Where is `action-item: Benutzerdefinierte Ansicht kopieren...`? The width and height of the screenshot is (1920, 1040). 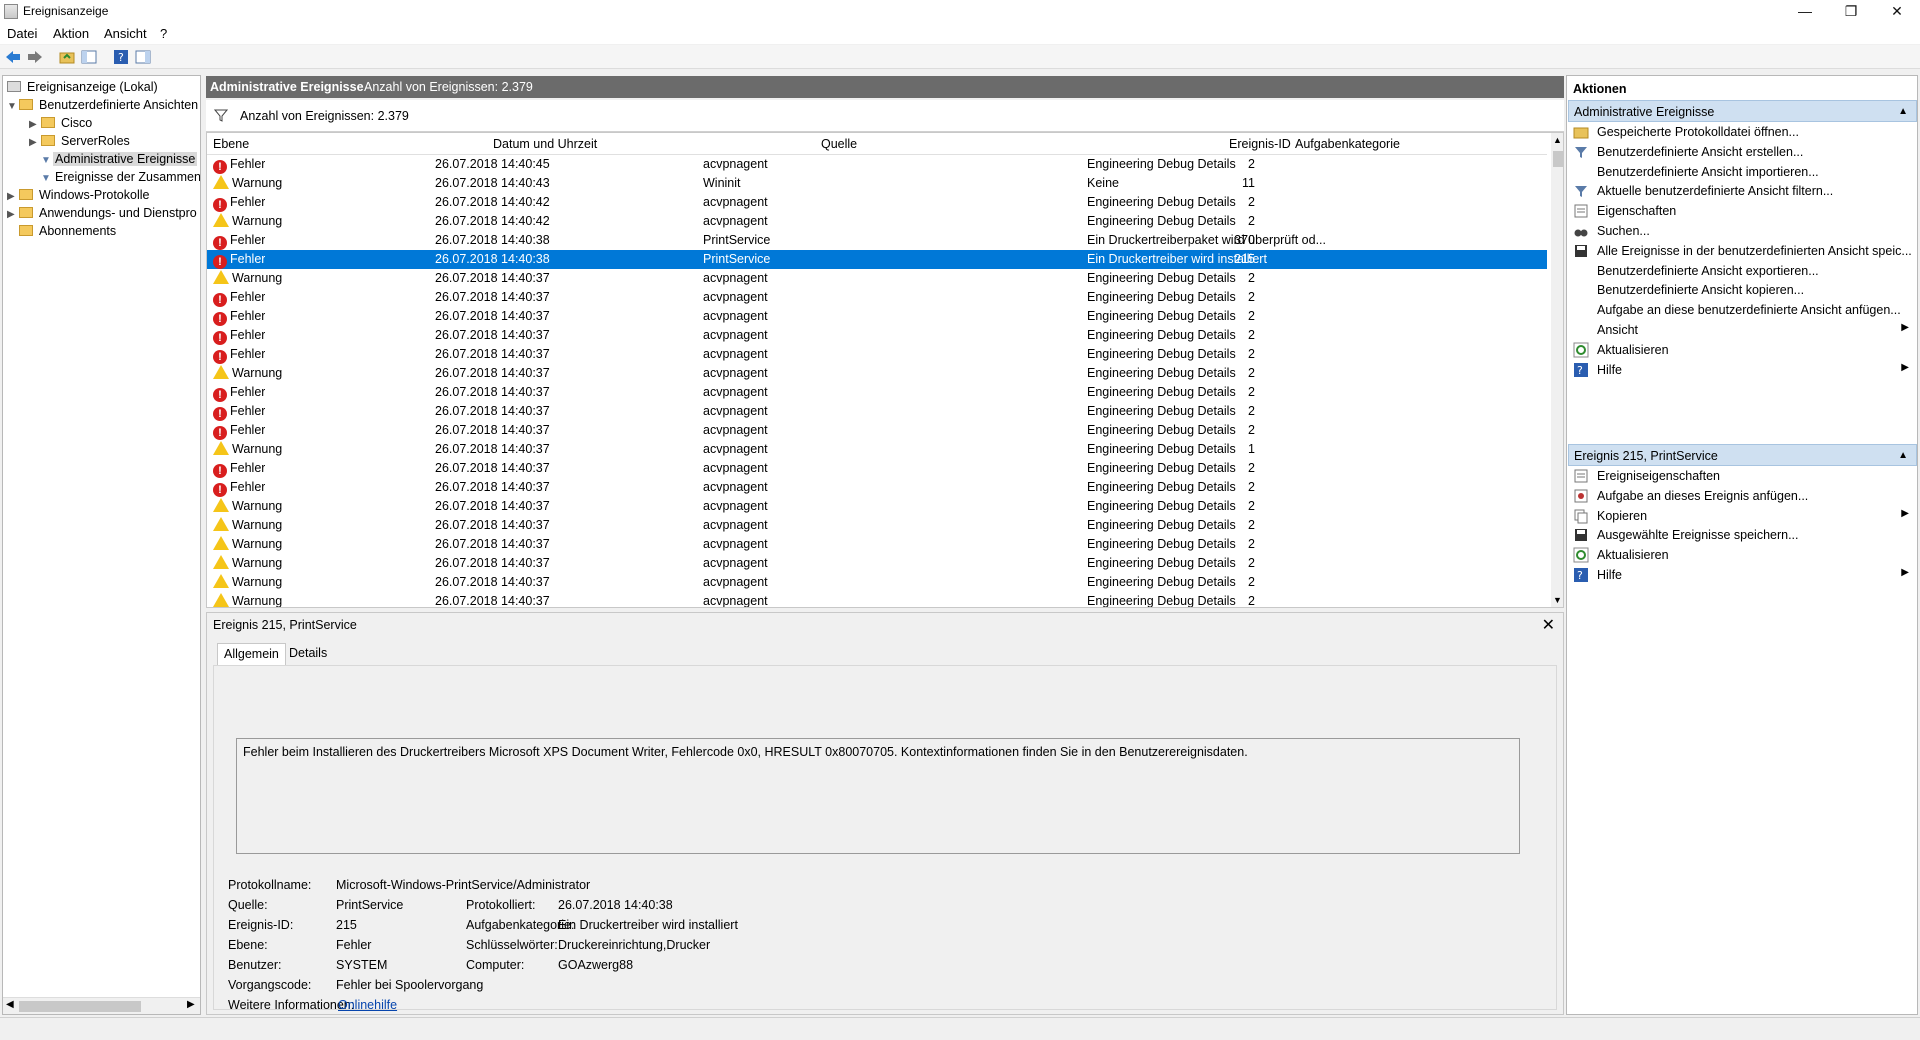 action-item: Benutzerdefinierte Ansicht kopieren... is located at coordinates (1742, 290).